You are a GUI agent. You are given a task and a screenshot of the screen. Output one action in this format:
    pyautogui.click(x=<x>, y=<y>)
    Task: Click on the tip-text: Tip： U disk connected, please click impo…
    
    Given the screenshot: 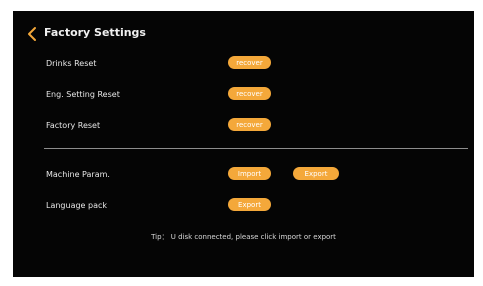 What is the action you would take?
    pyautogui.click(x=243, y=237)
    